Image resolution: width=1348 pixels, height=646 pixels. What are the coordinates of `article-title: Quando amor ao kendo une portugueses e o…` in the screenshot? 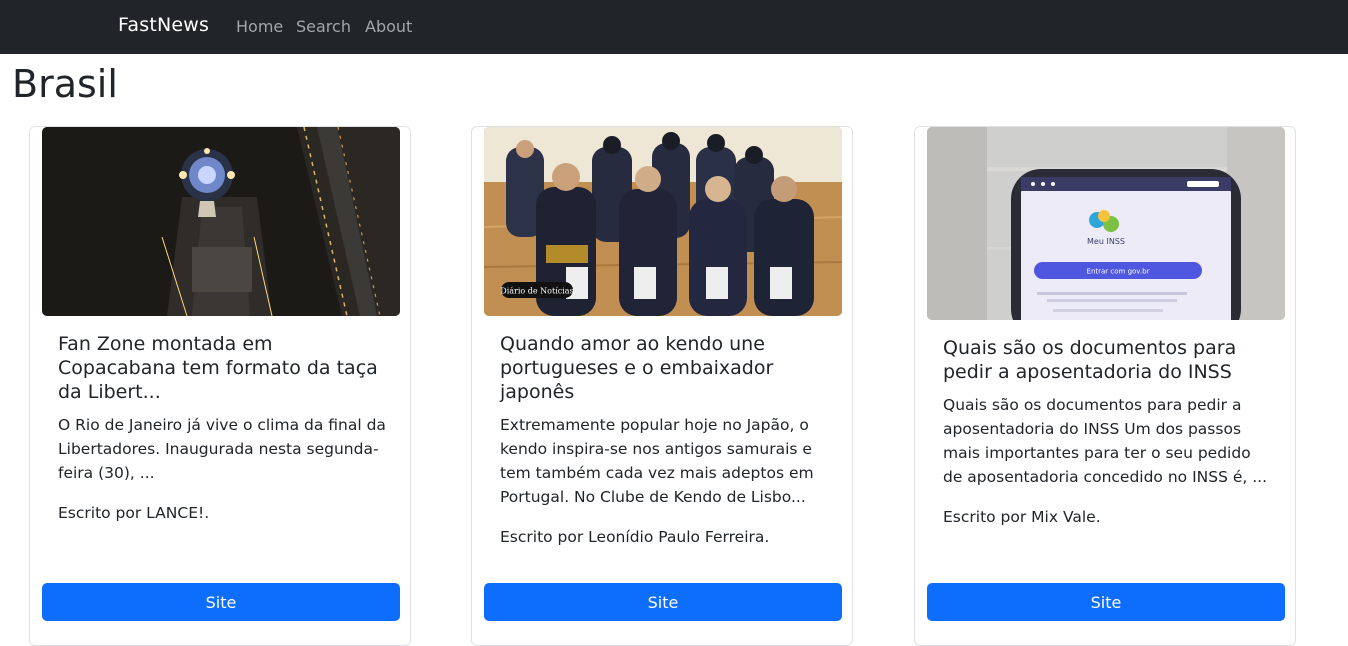 It's located at (665, 368).